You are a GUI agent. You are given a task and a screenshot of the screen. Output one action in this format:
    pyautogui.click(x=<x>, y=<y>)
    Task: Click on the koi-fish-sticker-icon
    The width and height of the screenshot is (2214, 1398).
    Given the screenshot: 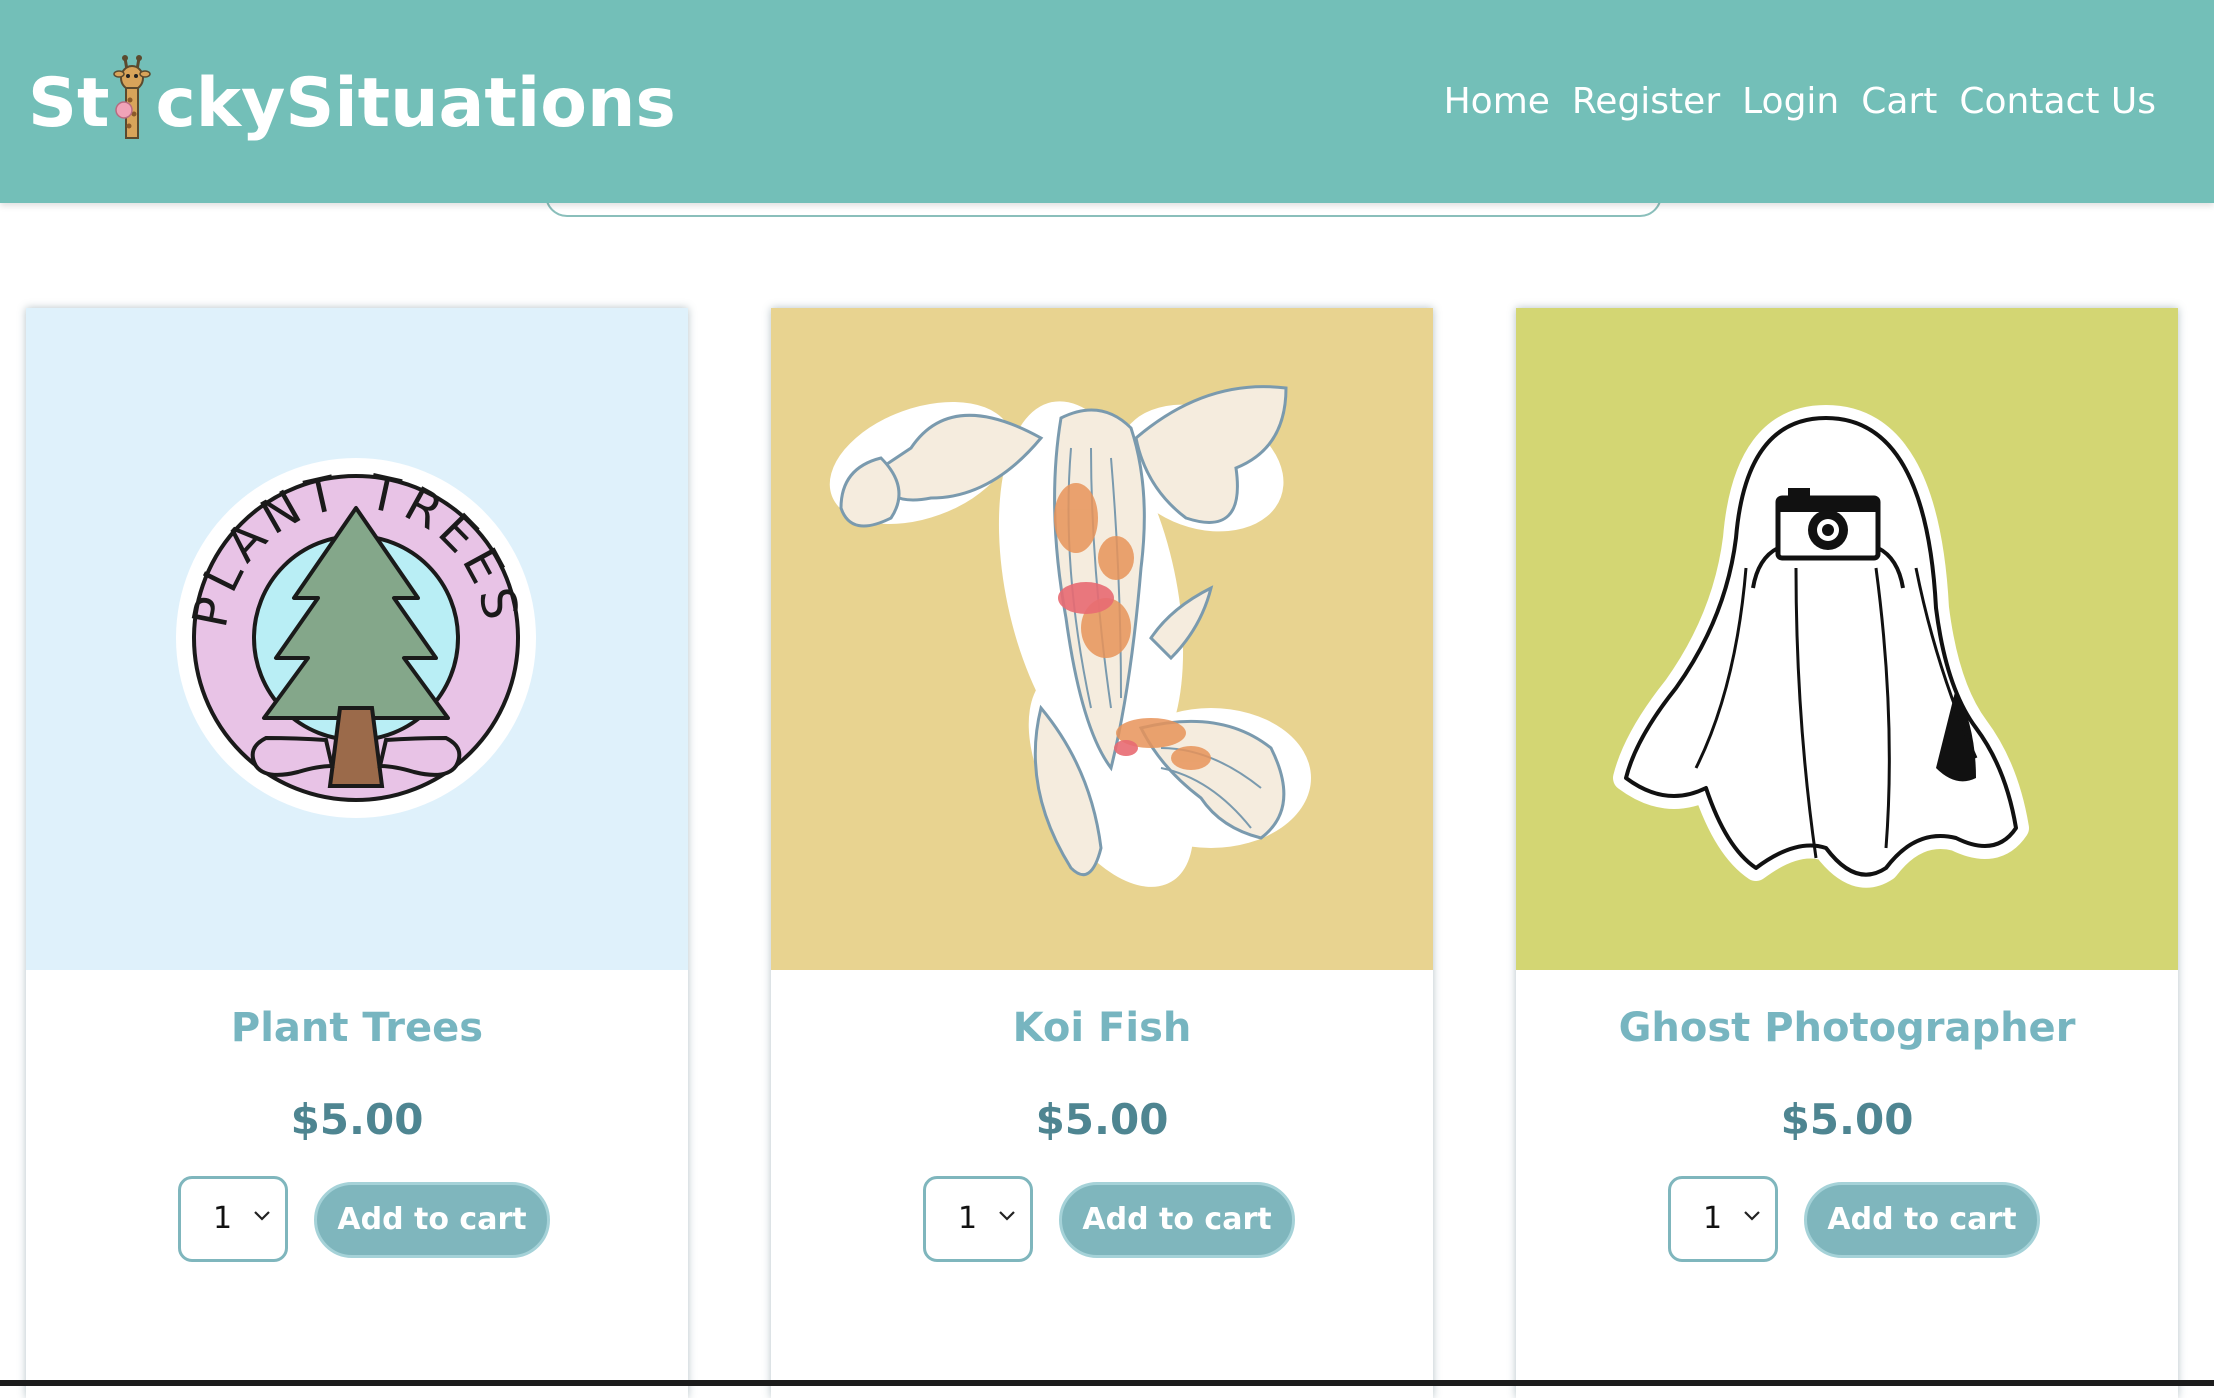 What is the action you would take?
    pyautogui.click(x=1070, y=636)
    